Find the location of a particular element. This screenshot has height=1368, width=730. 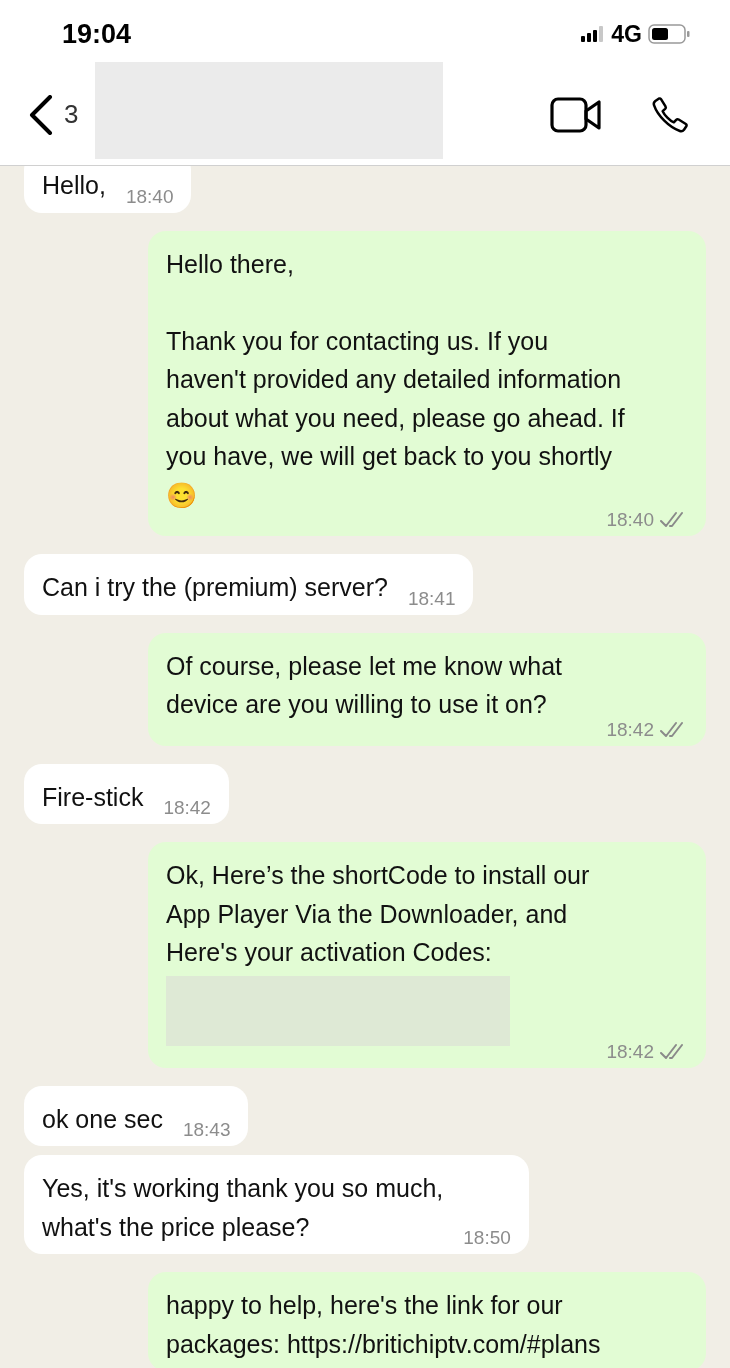

phone-icon is located at coordinates (670, 114).